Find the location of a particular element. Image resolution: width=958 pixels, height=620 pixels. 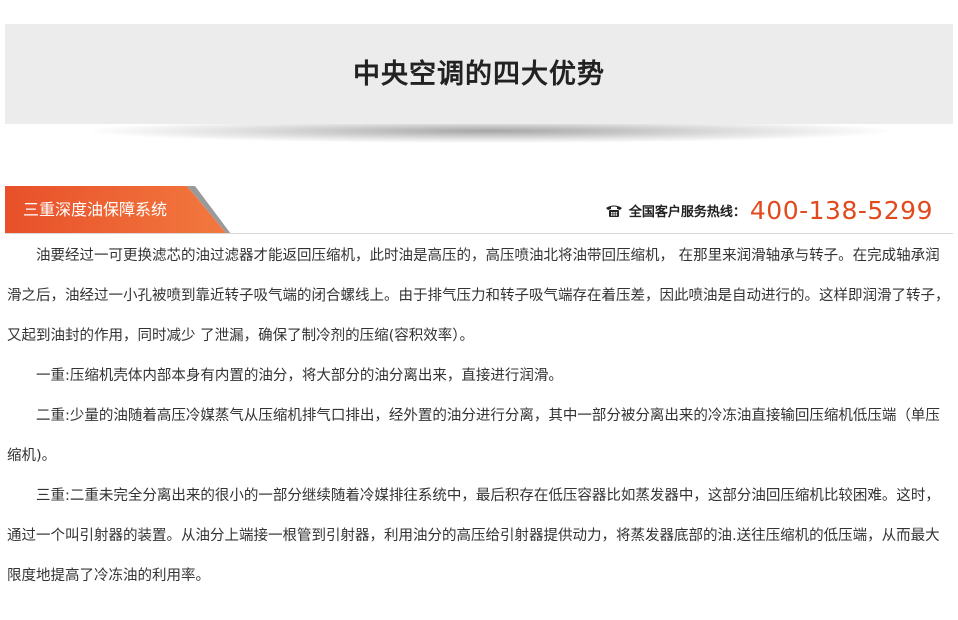

hotline-label: 全国客户服务热线： is located at coordinates (687, 212).